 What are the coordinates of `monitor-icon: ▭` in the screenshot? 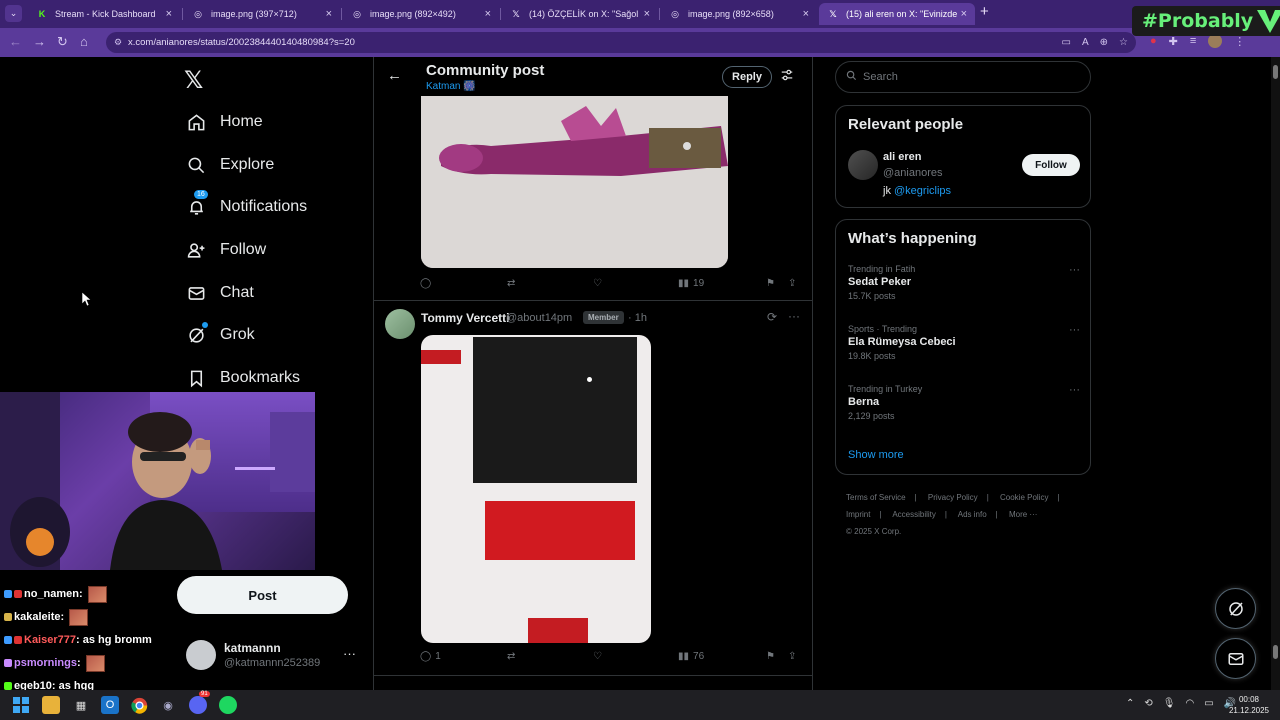 It's located at (1208, 703).